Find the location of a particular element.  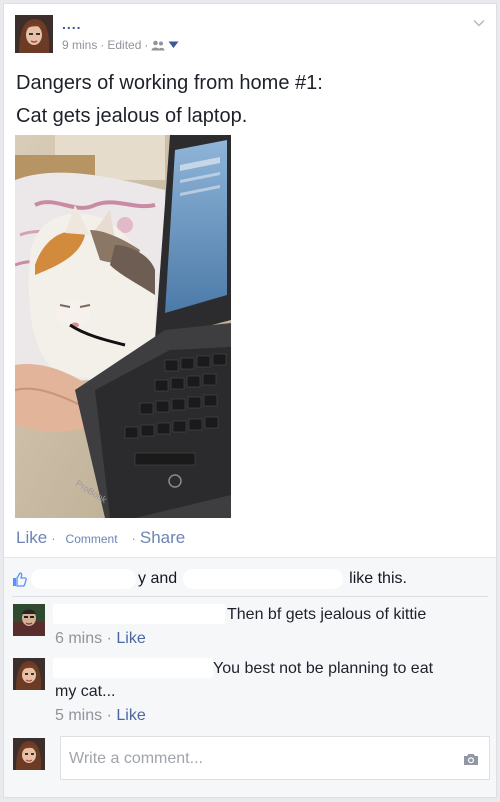

comment-meta: 5 mins · Like is located at coordinates (100, 716).